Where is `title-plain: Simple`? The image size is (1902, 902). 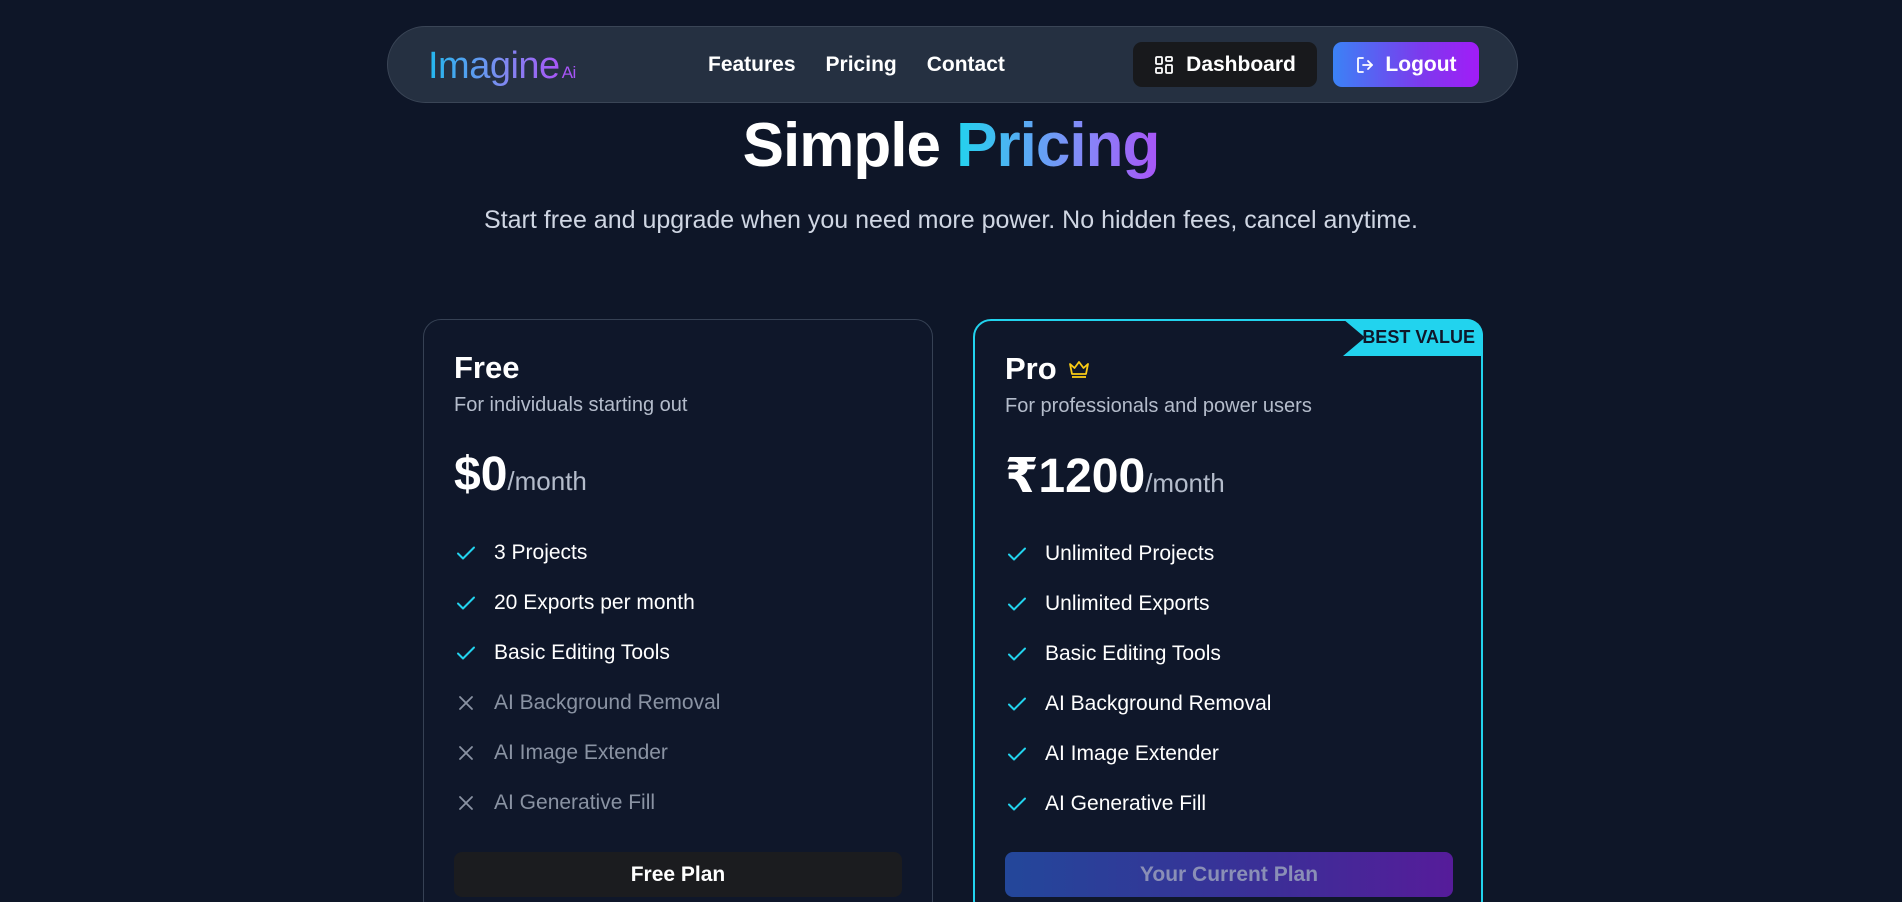
title-plain: Simple is located at coordinates (841, 145).